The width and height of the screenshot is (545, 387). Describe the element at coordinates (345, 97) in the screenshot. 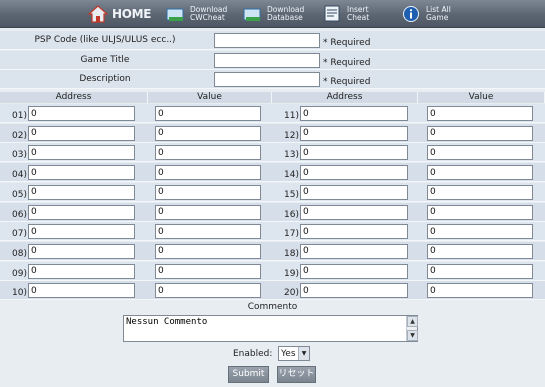

I see `header-address-right: Address` at that location.